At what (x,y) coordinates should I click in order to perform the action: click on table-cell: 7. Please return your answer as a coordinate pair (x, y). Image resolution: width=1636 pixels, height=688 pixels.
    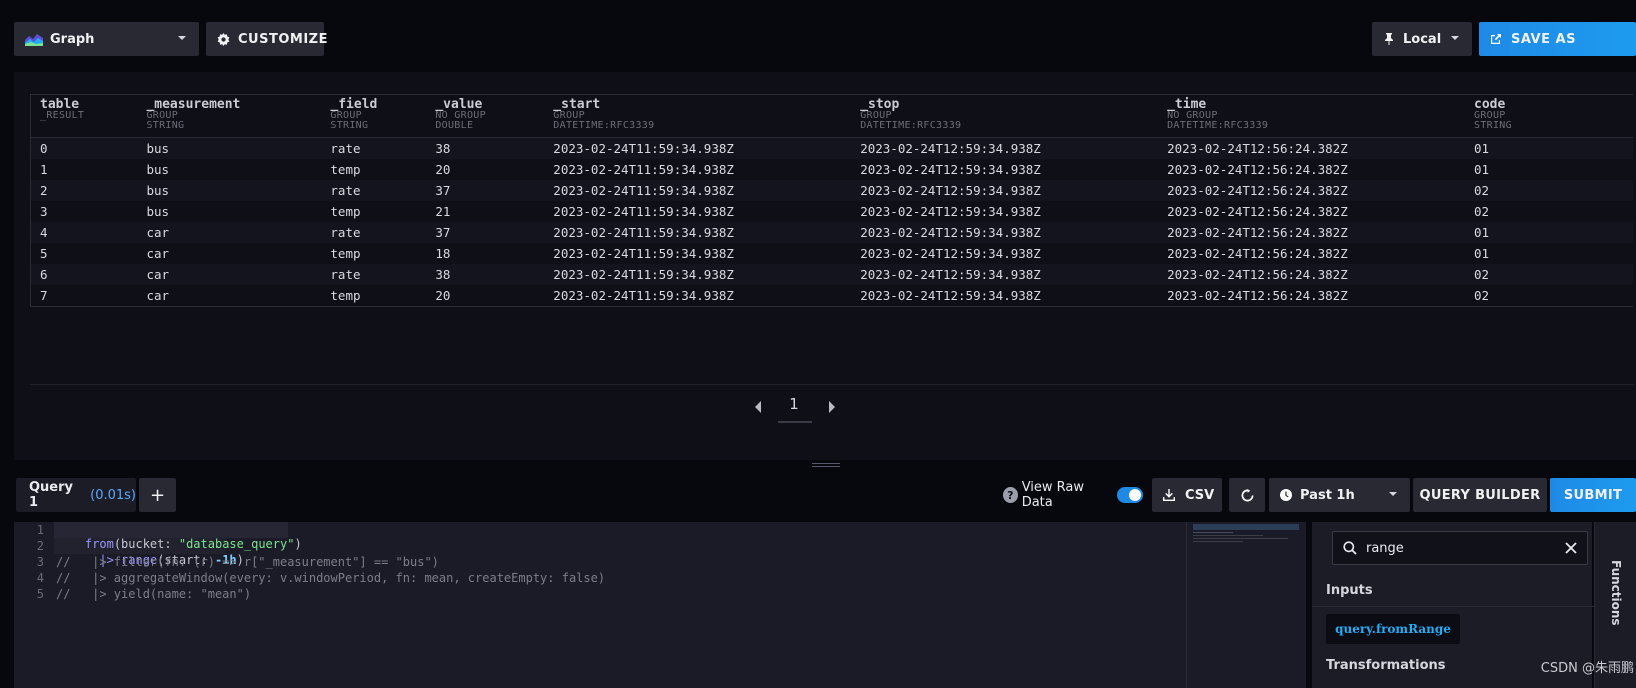
    Looking at the image, I should click on (84, 296).